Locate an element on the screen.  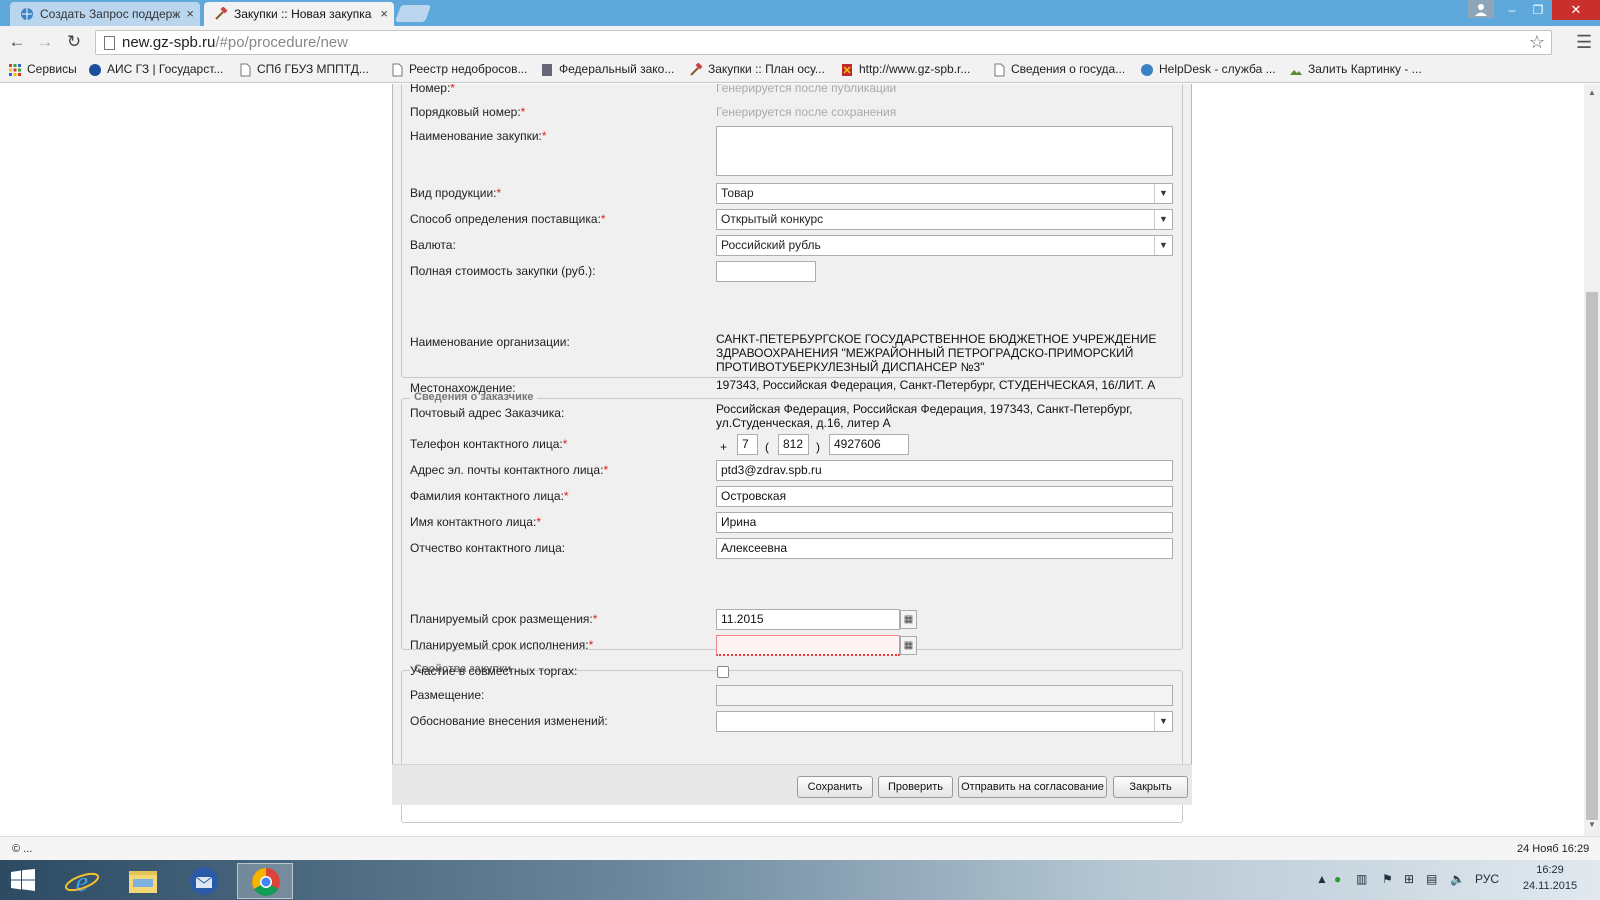
apps-grid-icon is located at coordinates (15, 70).